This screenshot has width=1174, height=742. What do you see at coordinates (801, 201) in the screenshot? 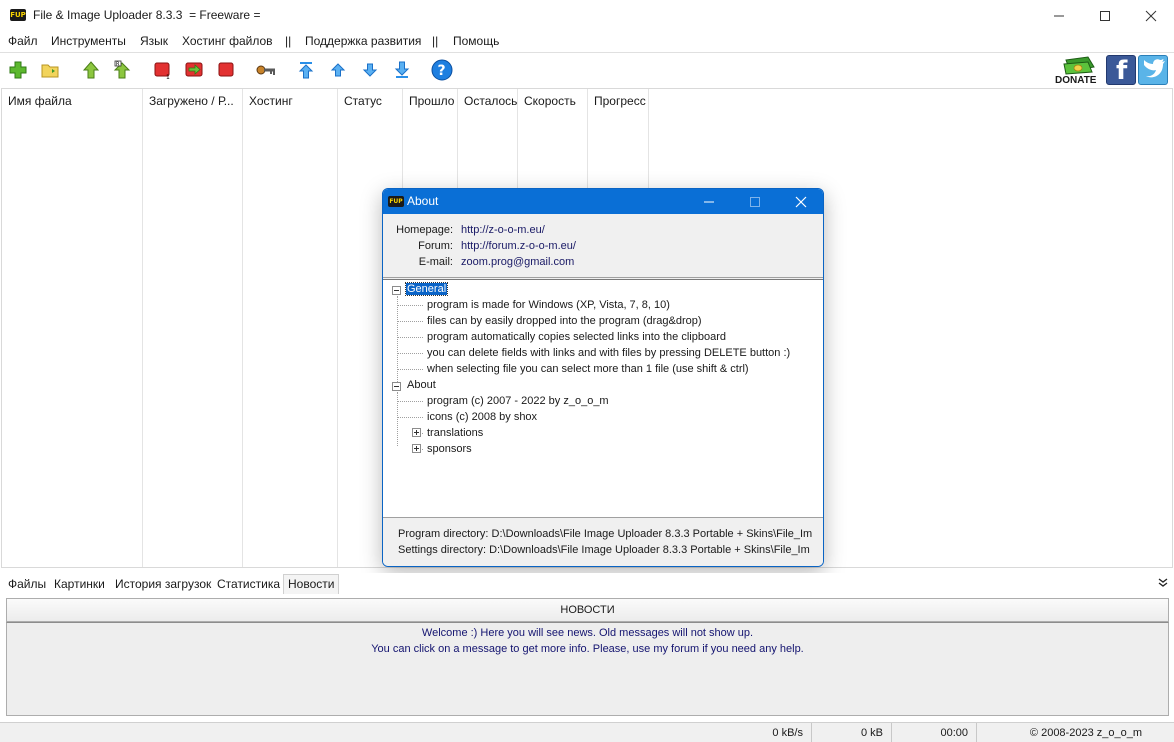
I see `about-close-button` at bounding box center [801, 201].